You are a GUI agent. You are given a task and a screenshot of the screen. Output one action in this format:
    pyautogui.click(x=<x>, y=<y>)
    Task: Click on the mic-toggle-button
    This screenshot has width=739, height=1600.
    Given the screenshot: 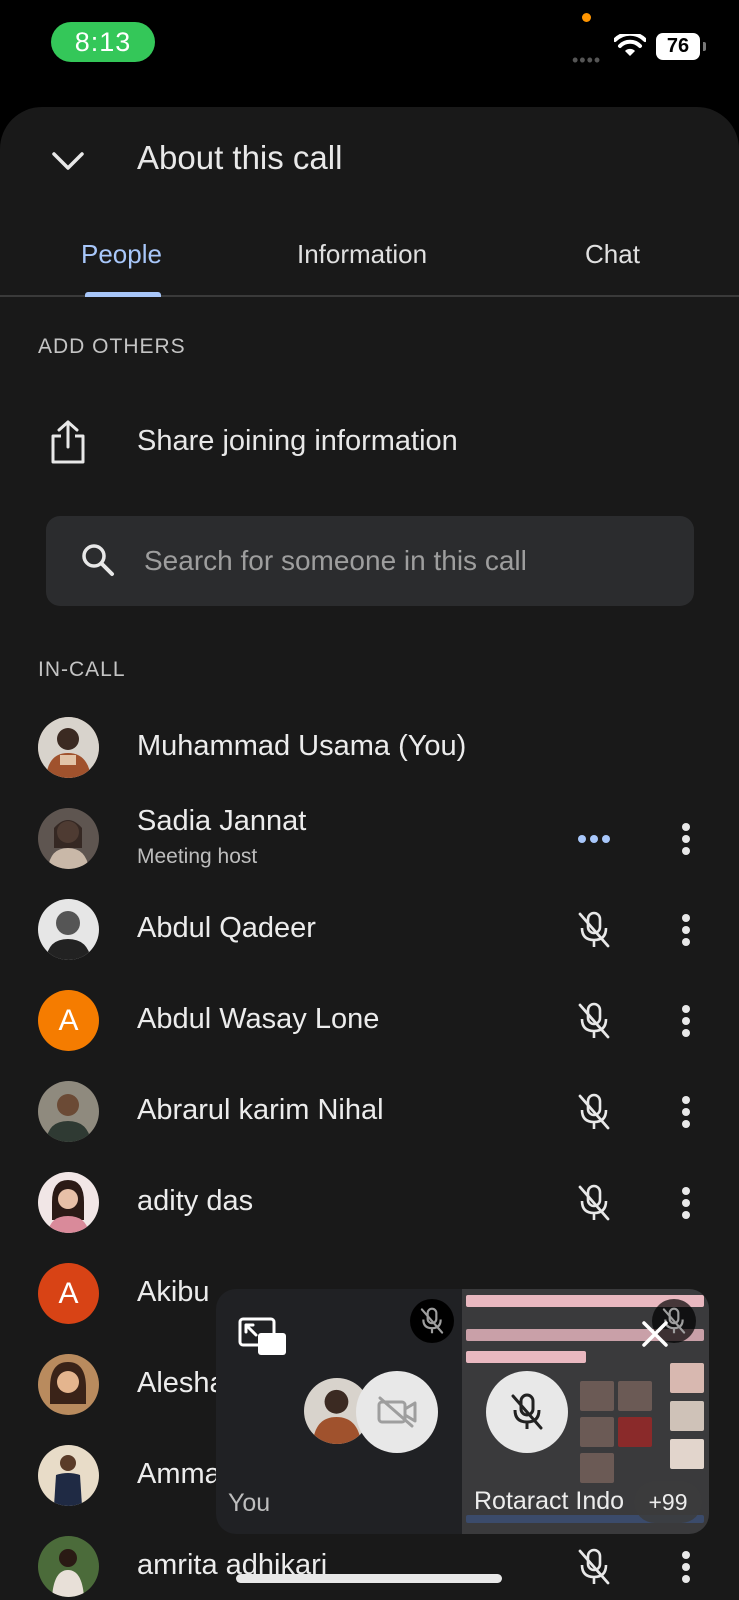 What is the action you would take?
    pyautogui.click(x=527, y=1412)
    